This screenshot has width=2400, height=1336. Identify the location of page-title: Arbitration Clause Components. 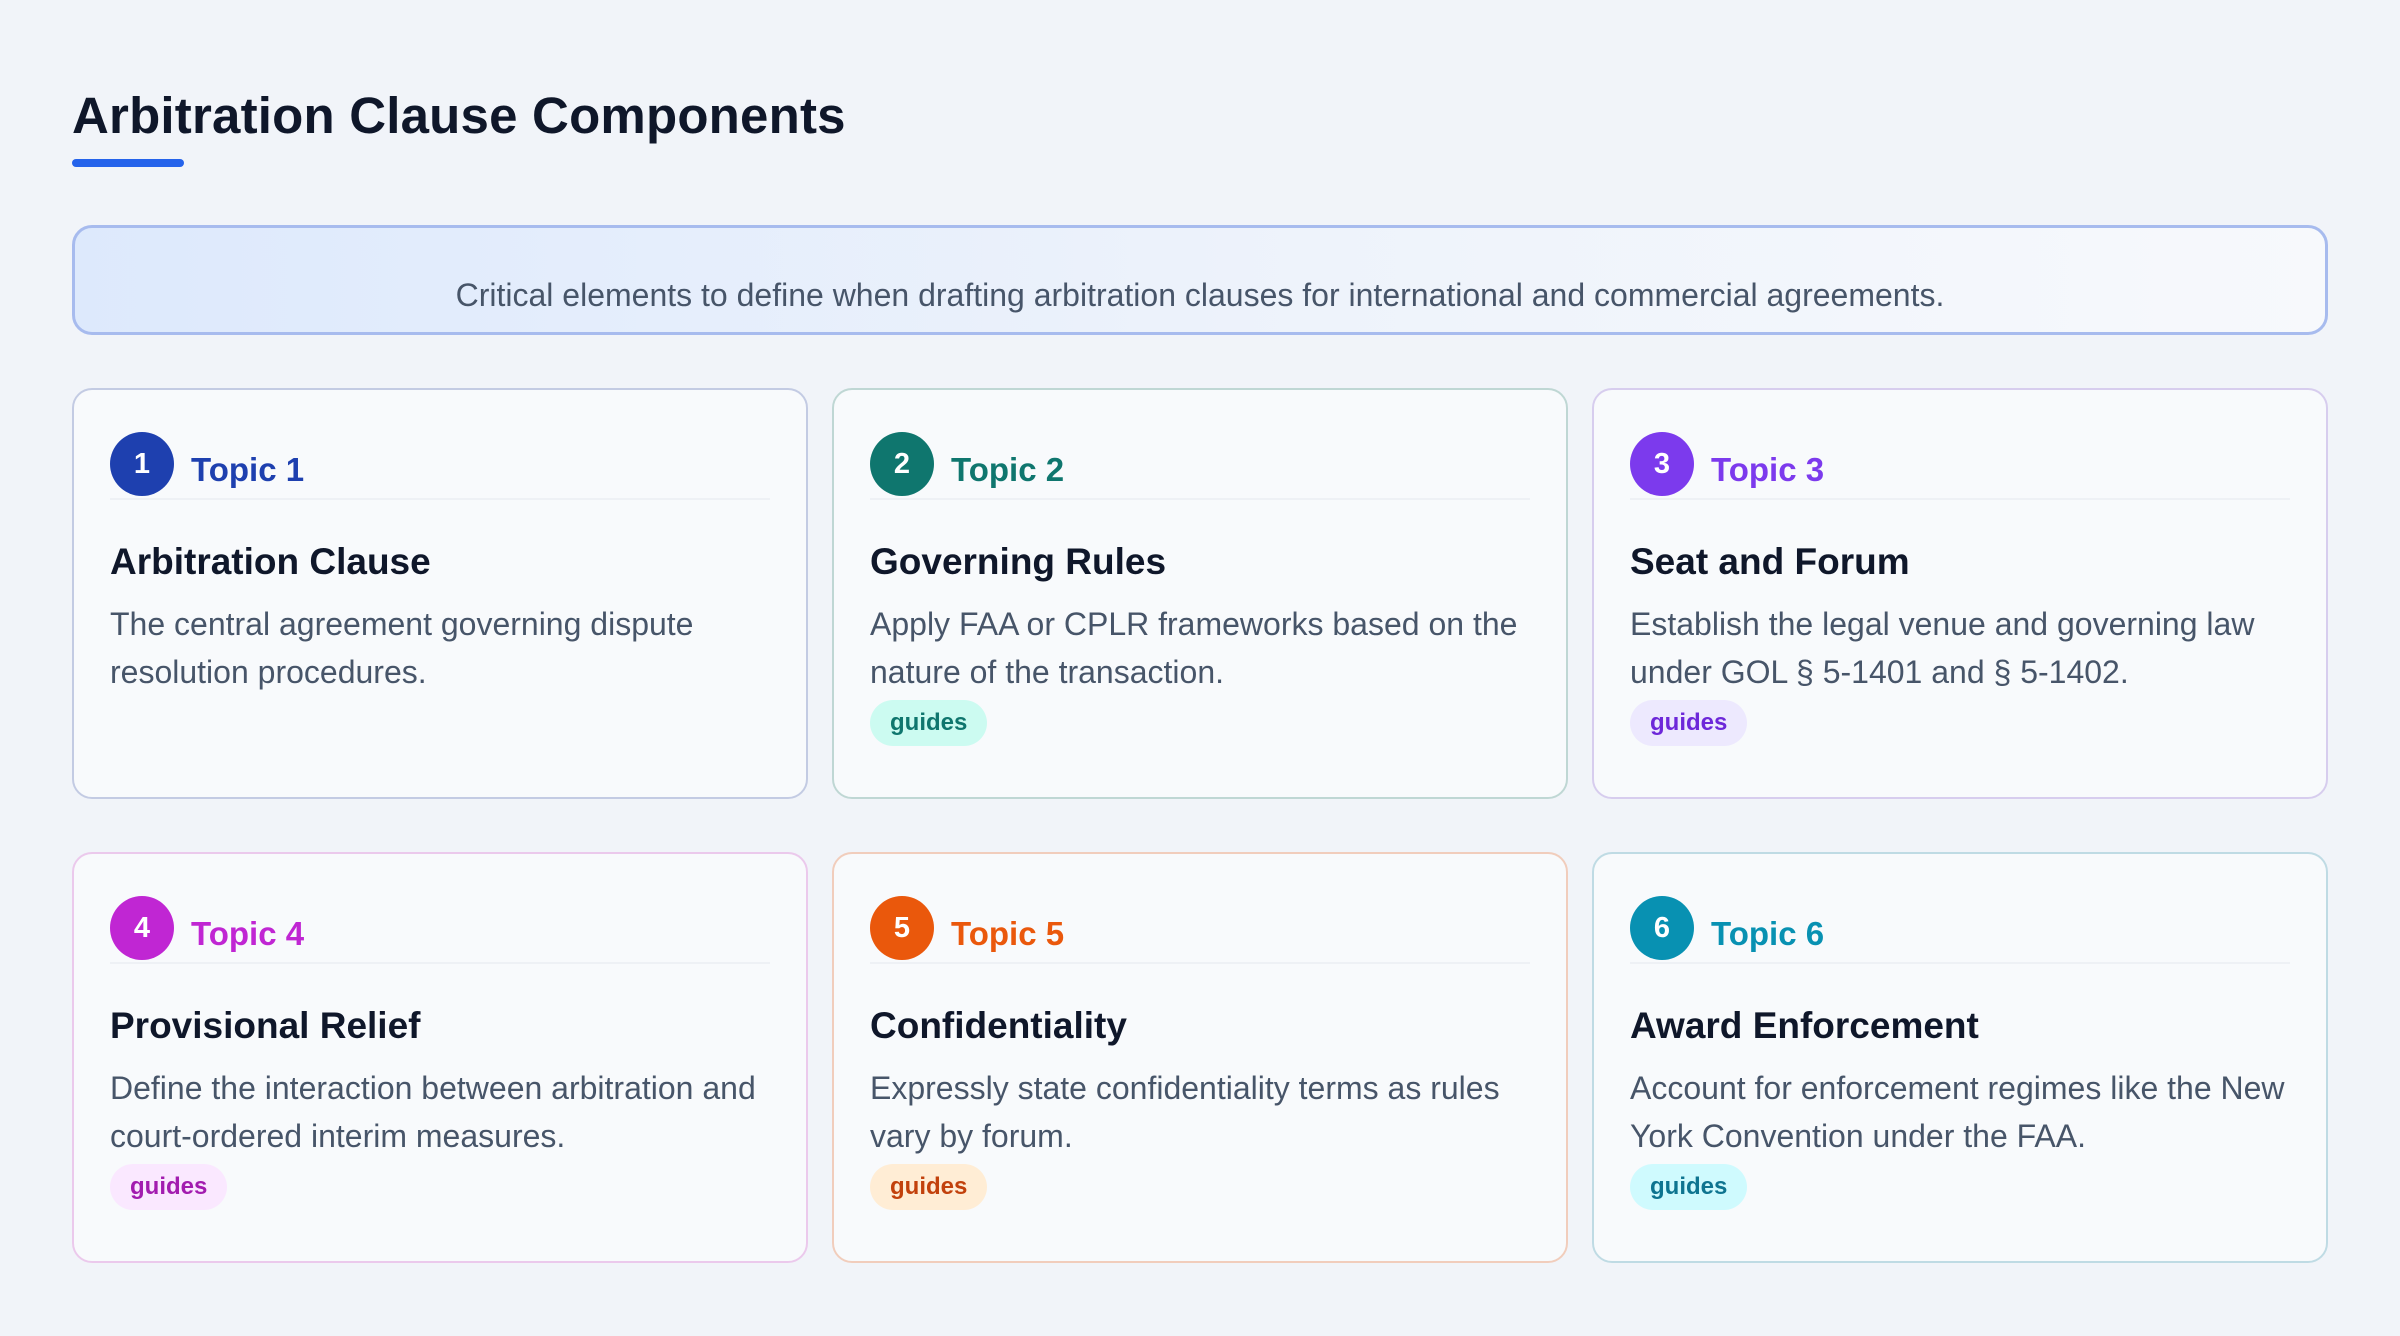
(459, 115).